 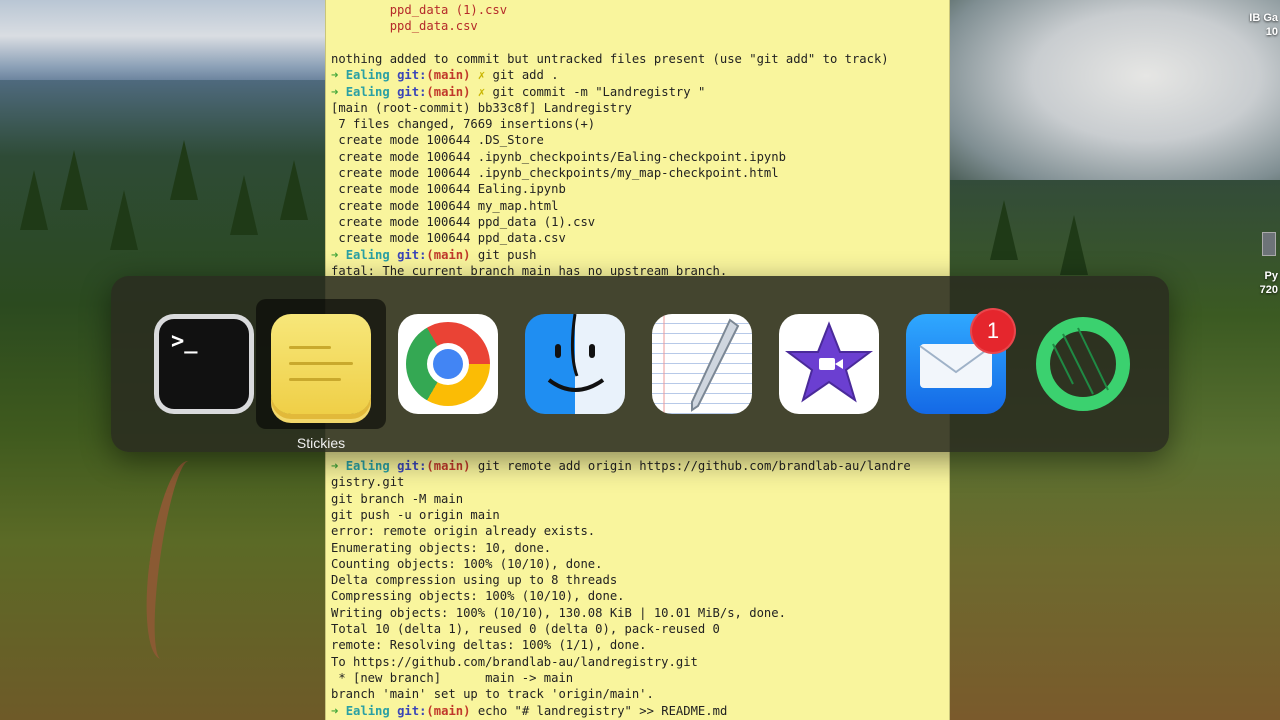 I want to click on desktop-item-label: 10, so click(x=1272, y=32).